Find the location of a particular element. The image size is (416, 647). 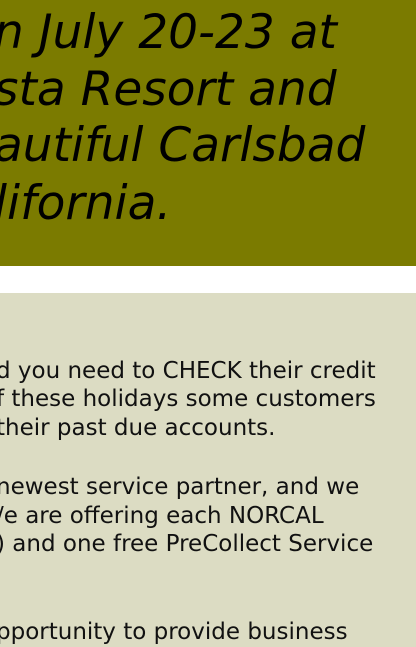

body-line-2: f these holidays some customers is located at coordinates (188, 399).